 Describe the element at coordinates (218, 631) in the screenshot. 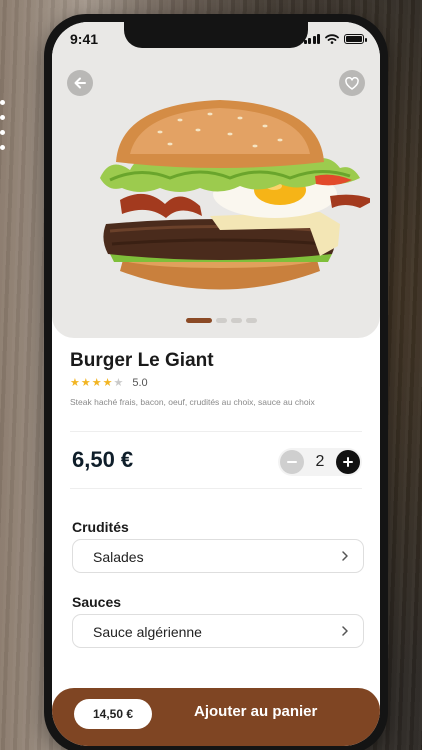

I see `sauces-select: Sauce algérienne` at that location.